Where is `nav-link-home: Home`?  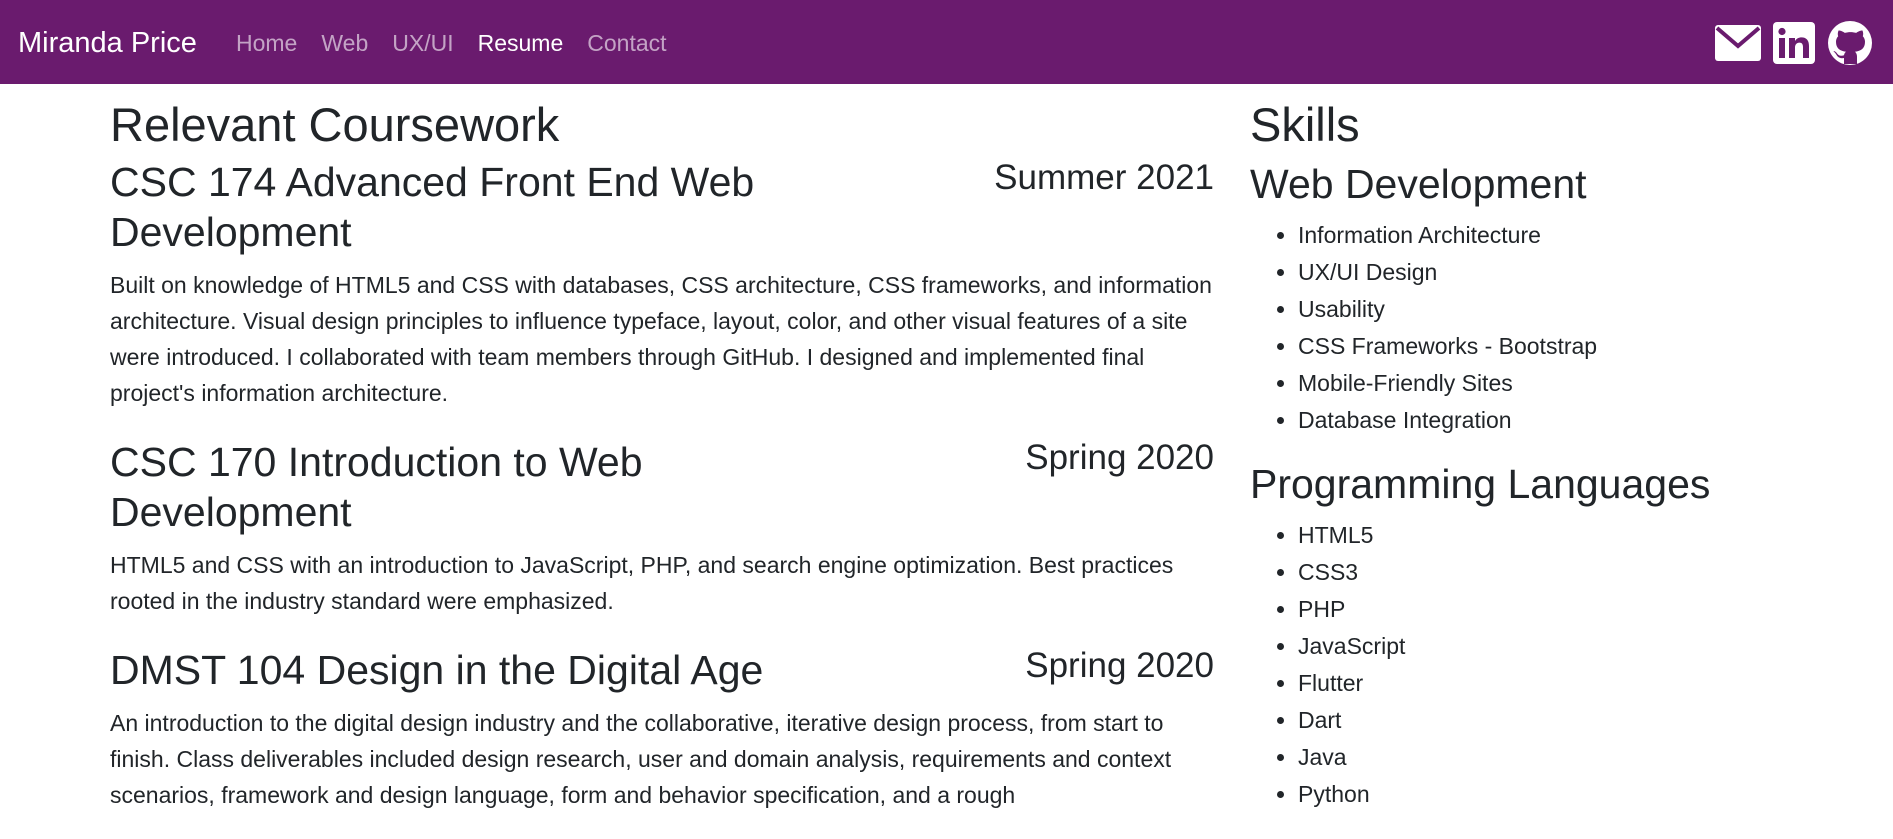
nav-link-home: Home is located at coordinates (266, 43).